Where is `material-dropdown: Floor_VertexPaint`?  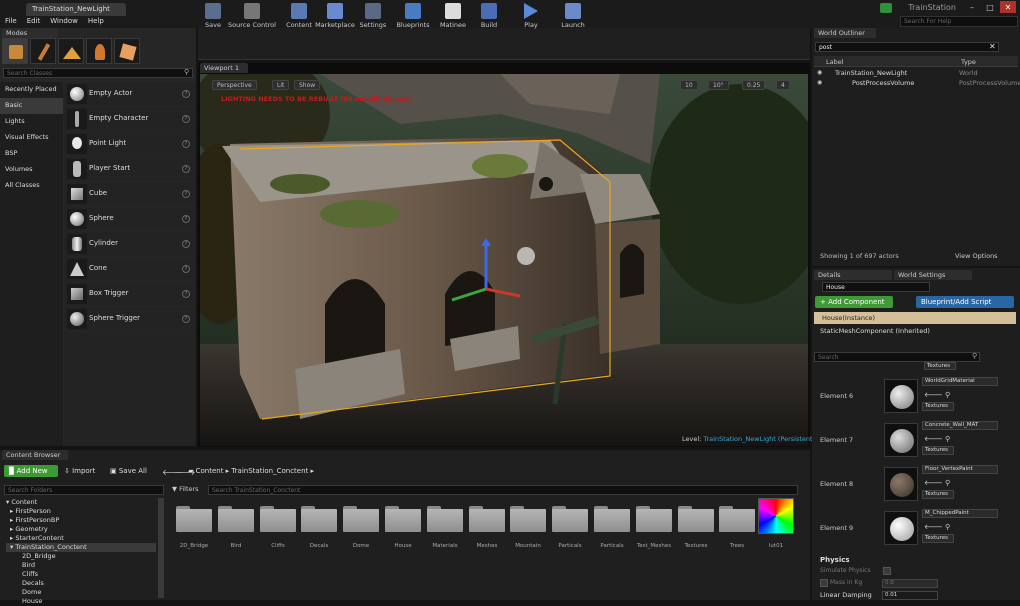
material-dropdown: Floor_VertexPaint is located at coordinates (960, 469).